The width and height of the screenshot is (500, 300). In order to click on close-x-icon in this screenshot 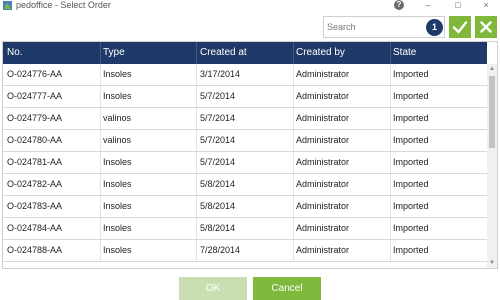, I will do `click(486, 27)`.